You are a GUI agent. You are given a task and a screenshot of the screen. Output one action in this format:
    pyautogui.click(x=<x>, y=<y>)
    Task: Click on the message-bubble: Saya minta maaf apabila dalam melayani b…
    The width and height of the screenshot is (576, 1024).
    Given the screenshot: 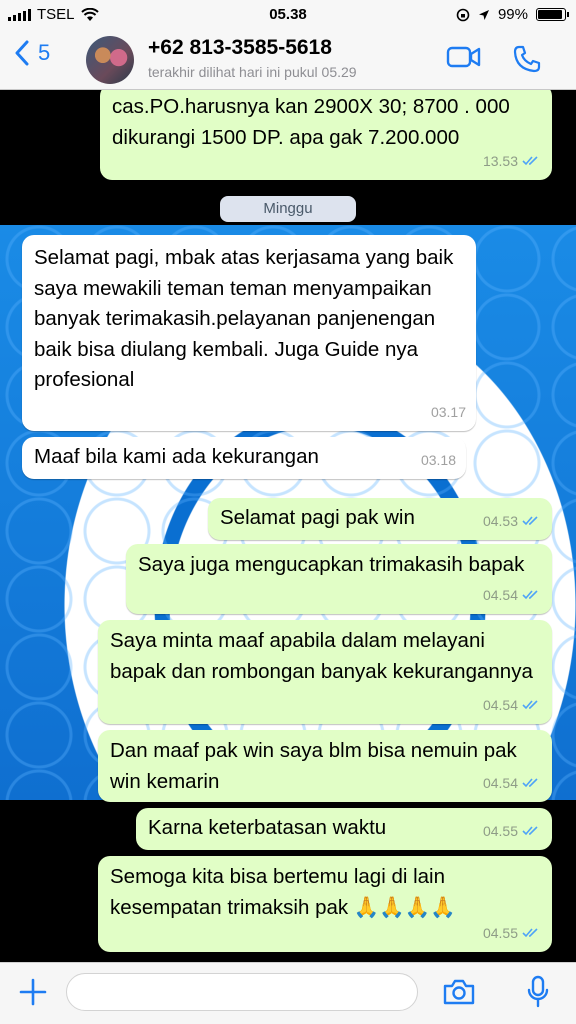 What is the action you would take?
    pyautogui.click(x=325, y=672)
    